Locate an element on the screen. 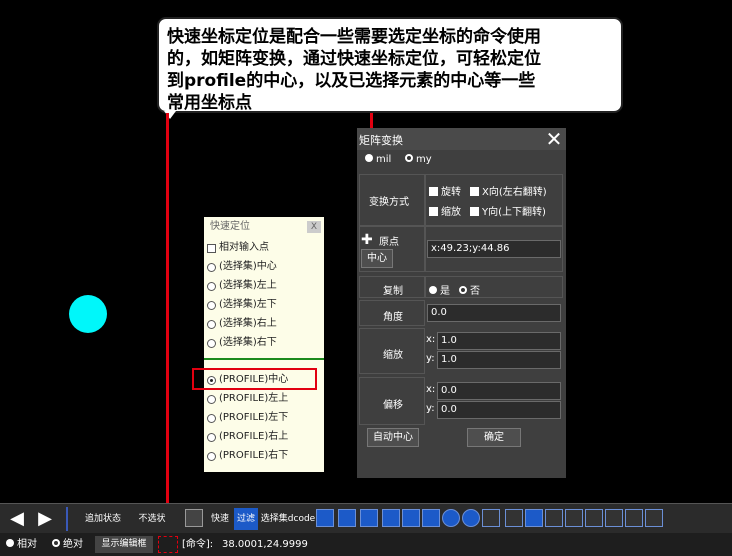  snap-icon is located at coordinates (699, 518).